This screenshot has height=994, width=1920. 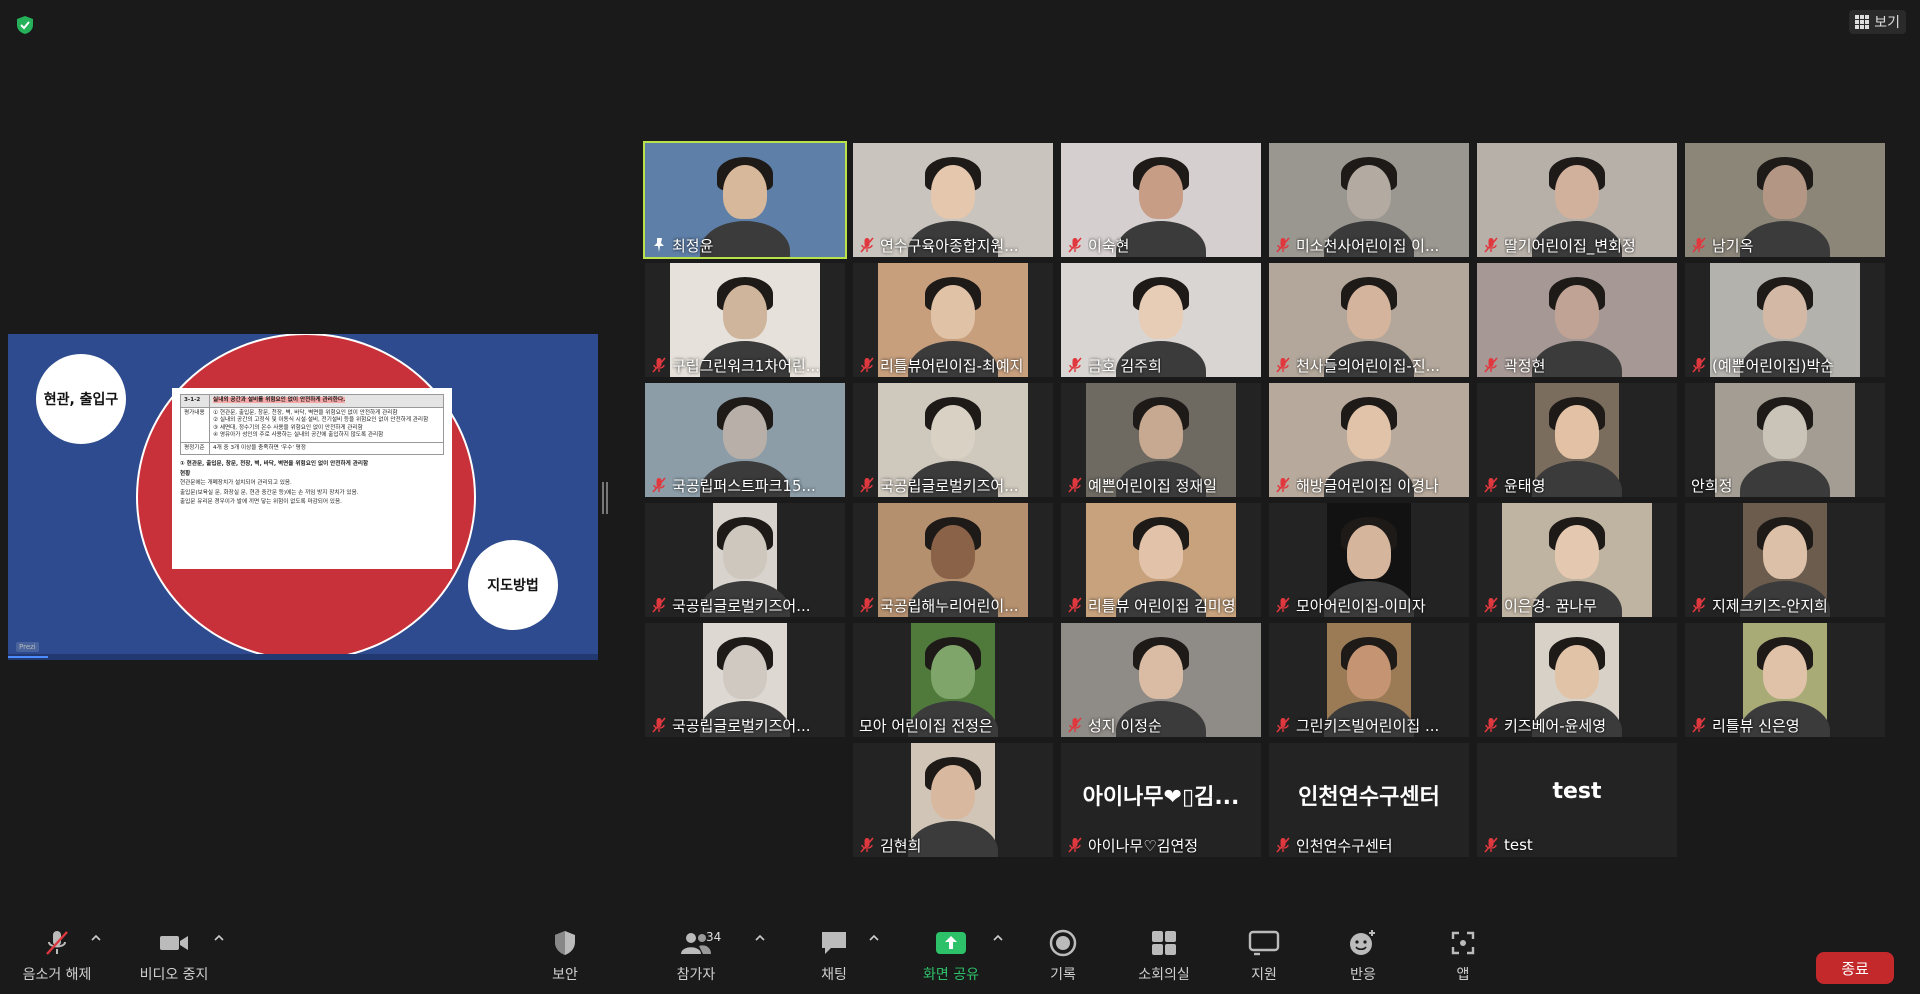 I want to click on participant-name-tag: 금호 김주희, so click(x=1161, y=365).